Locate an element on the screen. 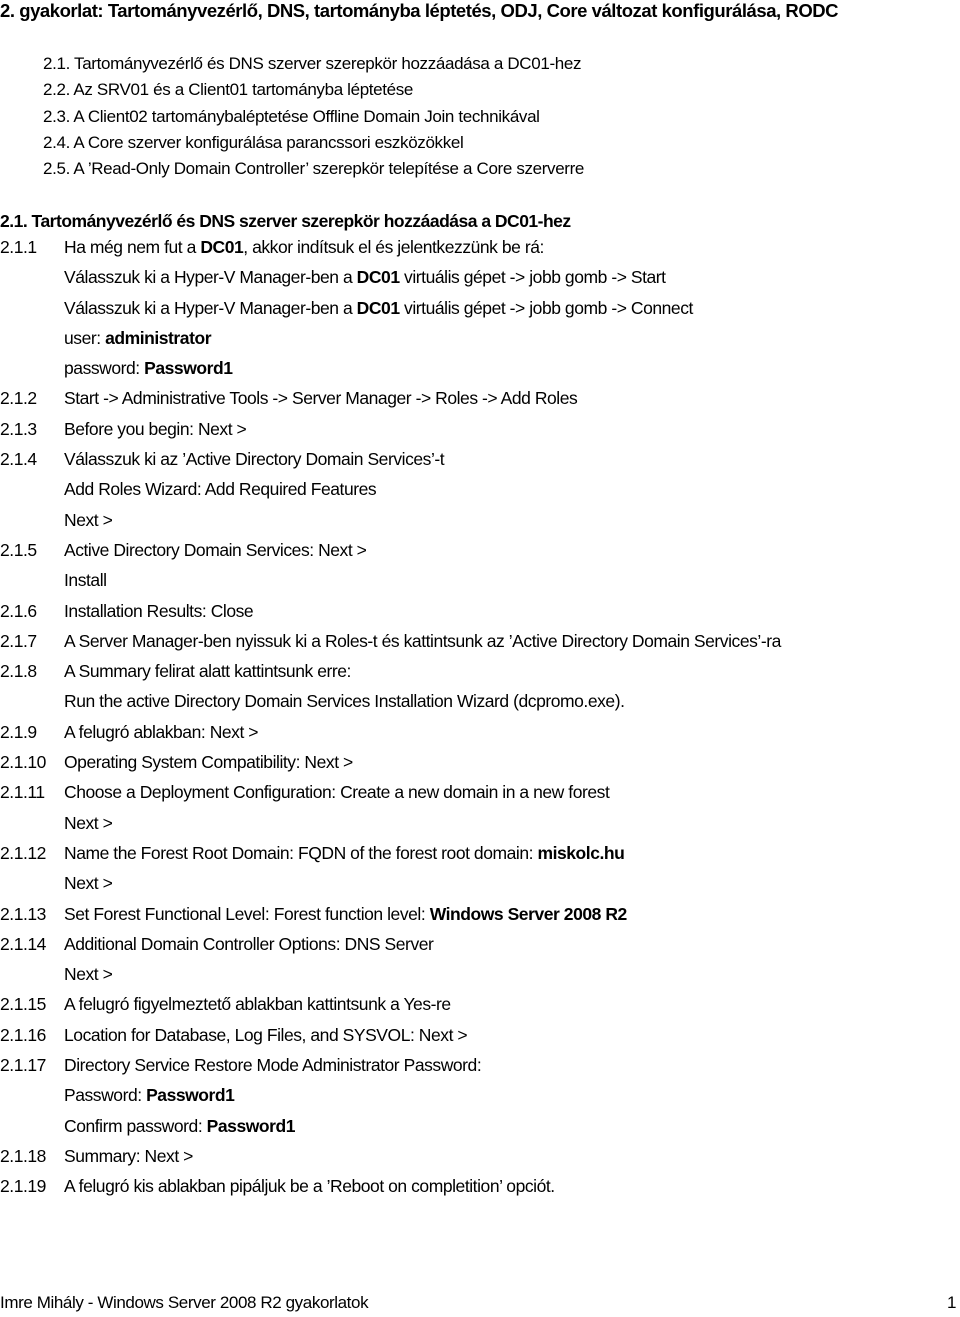  step-continuation-line: Add Roles Wizard: Add Required Features is located at coordinates (480, 489).